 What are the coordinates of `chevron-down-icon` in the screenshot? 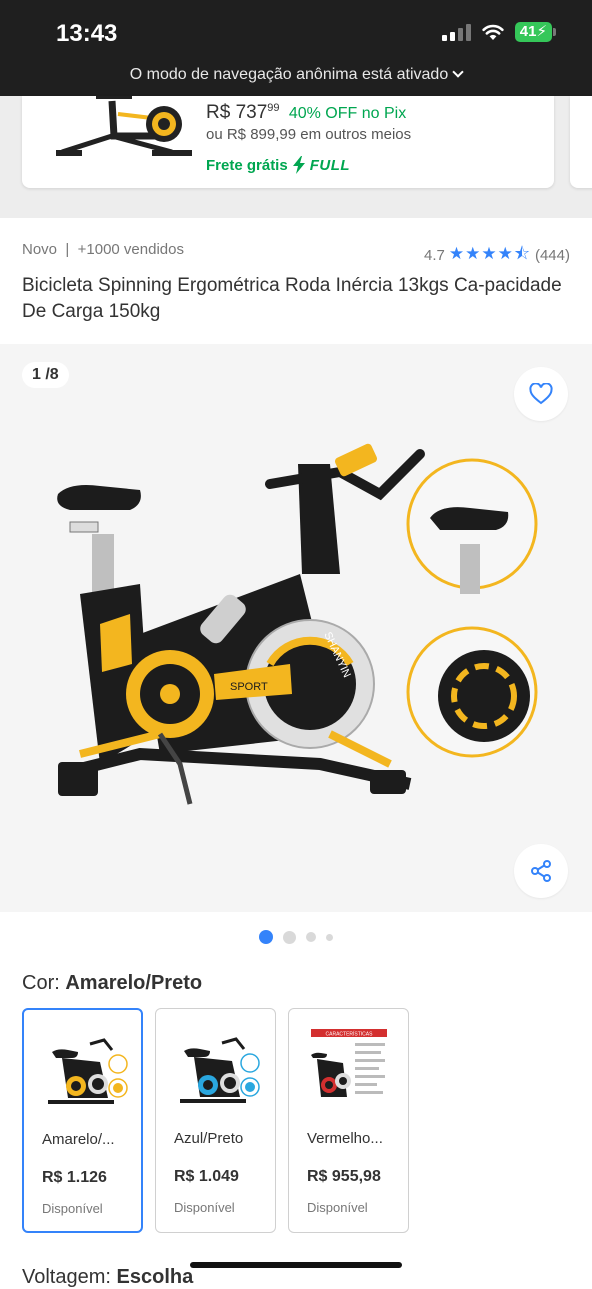 It's located at (458, 72).